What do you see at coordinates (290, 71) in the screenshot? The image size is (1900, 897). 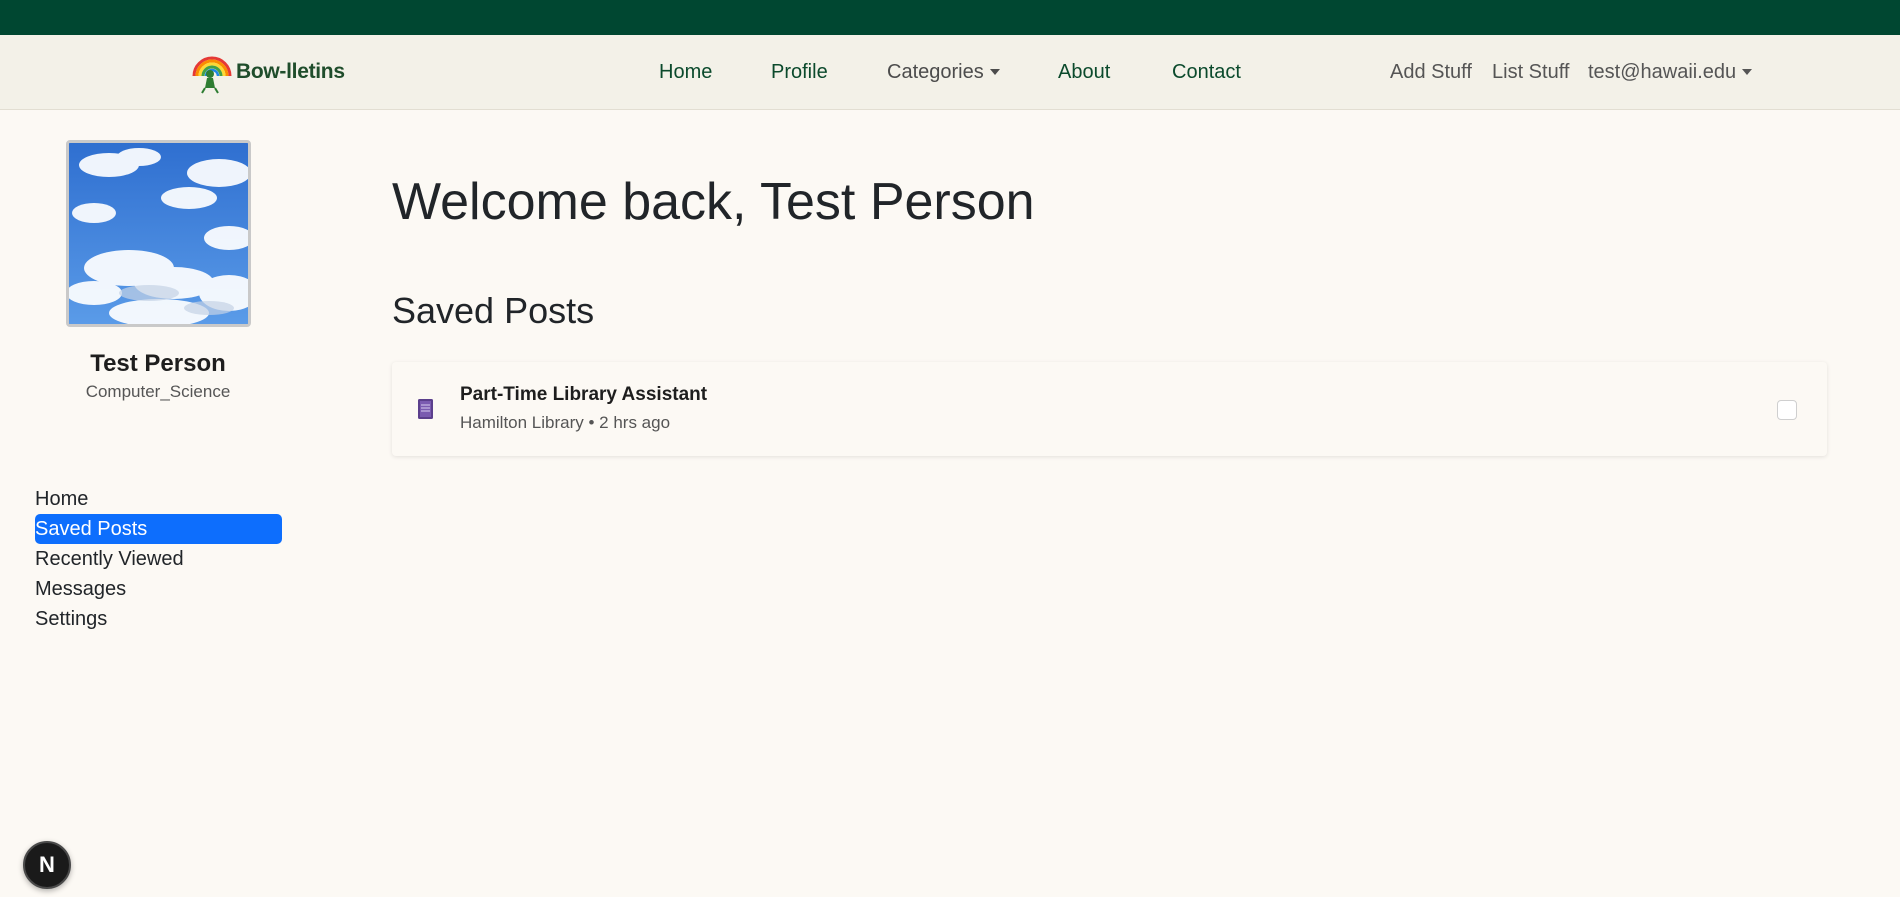 I see `brand-name: Bow-lletins` at bounding box center [290, 71].